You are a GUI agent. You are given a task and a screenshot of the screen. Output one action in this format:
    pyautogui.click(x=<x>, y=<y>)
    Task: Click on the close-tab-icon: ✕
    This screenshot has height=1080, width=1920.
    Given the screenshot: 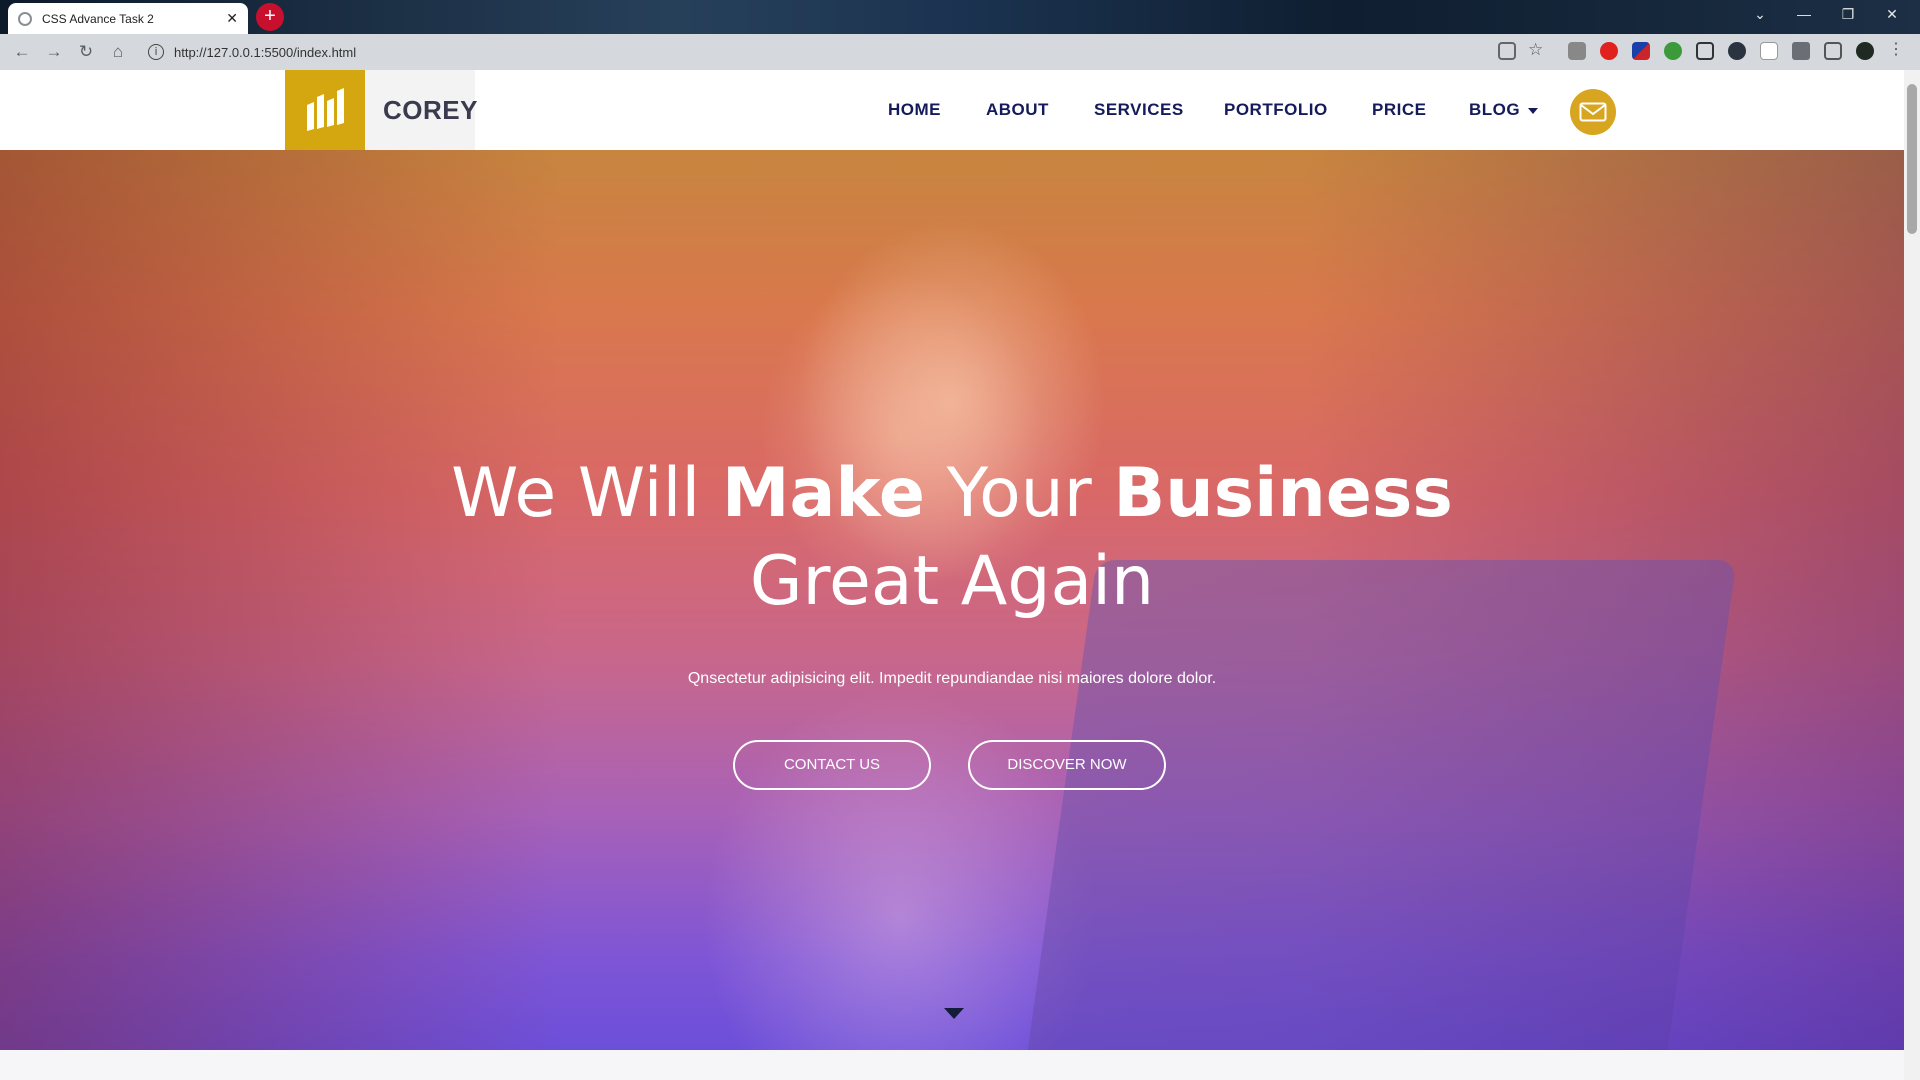 What is the action you would take?
    pyautogui.click(x=232, y=18)
    